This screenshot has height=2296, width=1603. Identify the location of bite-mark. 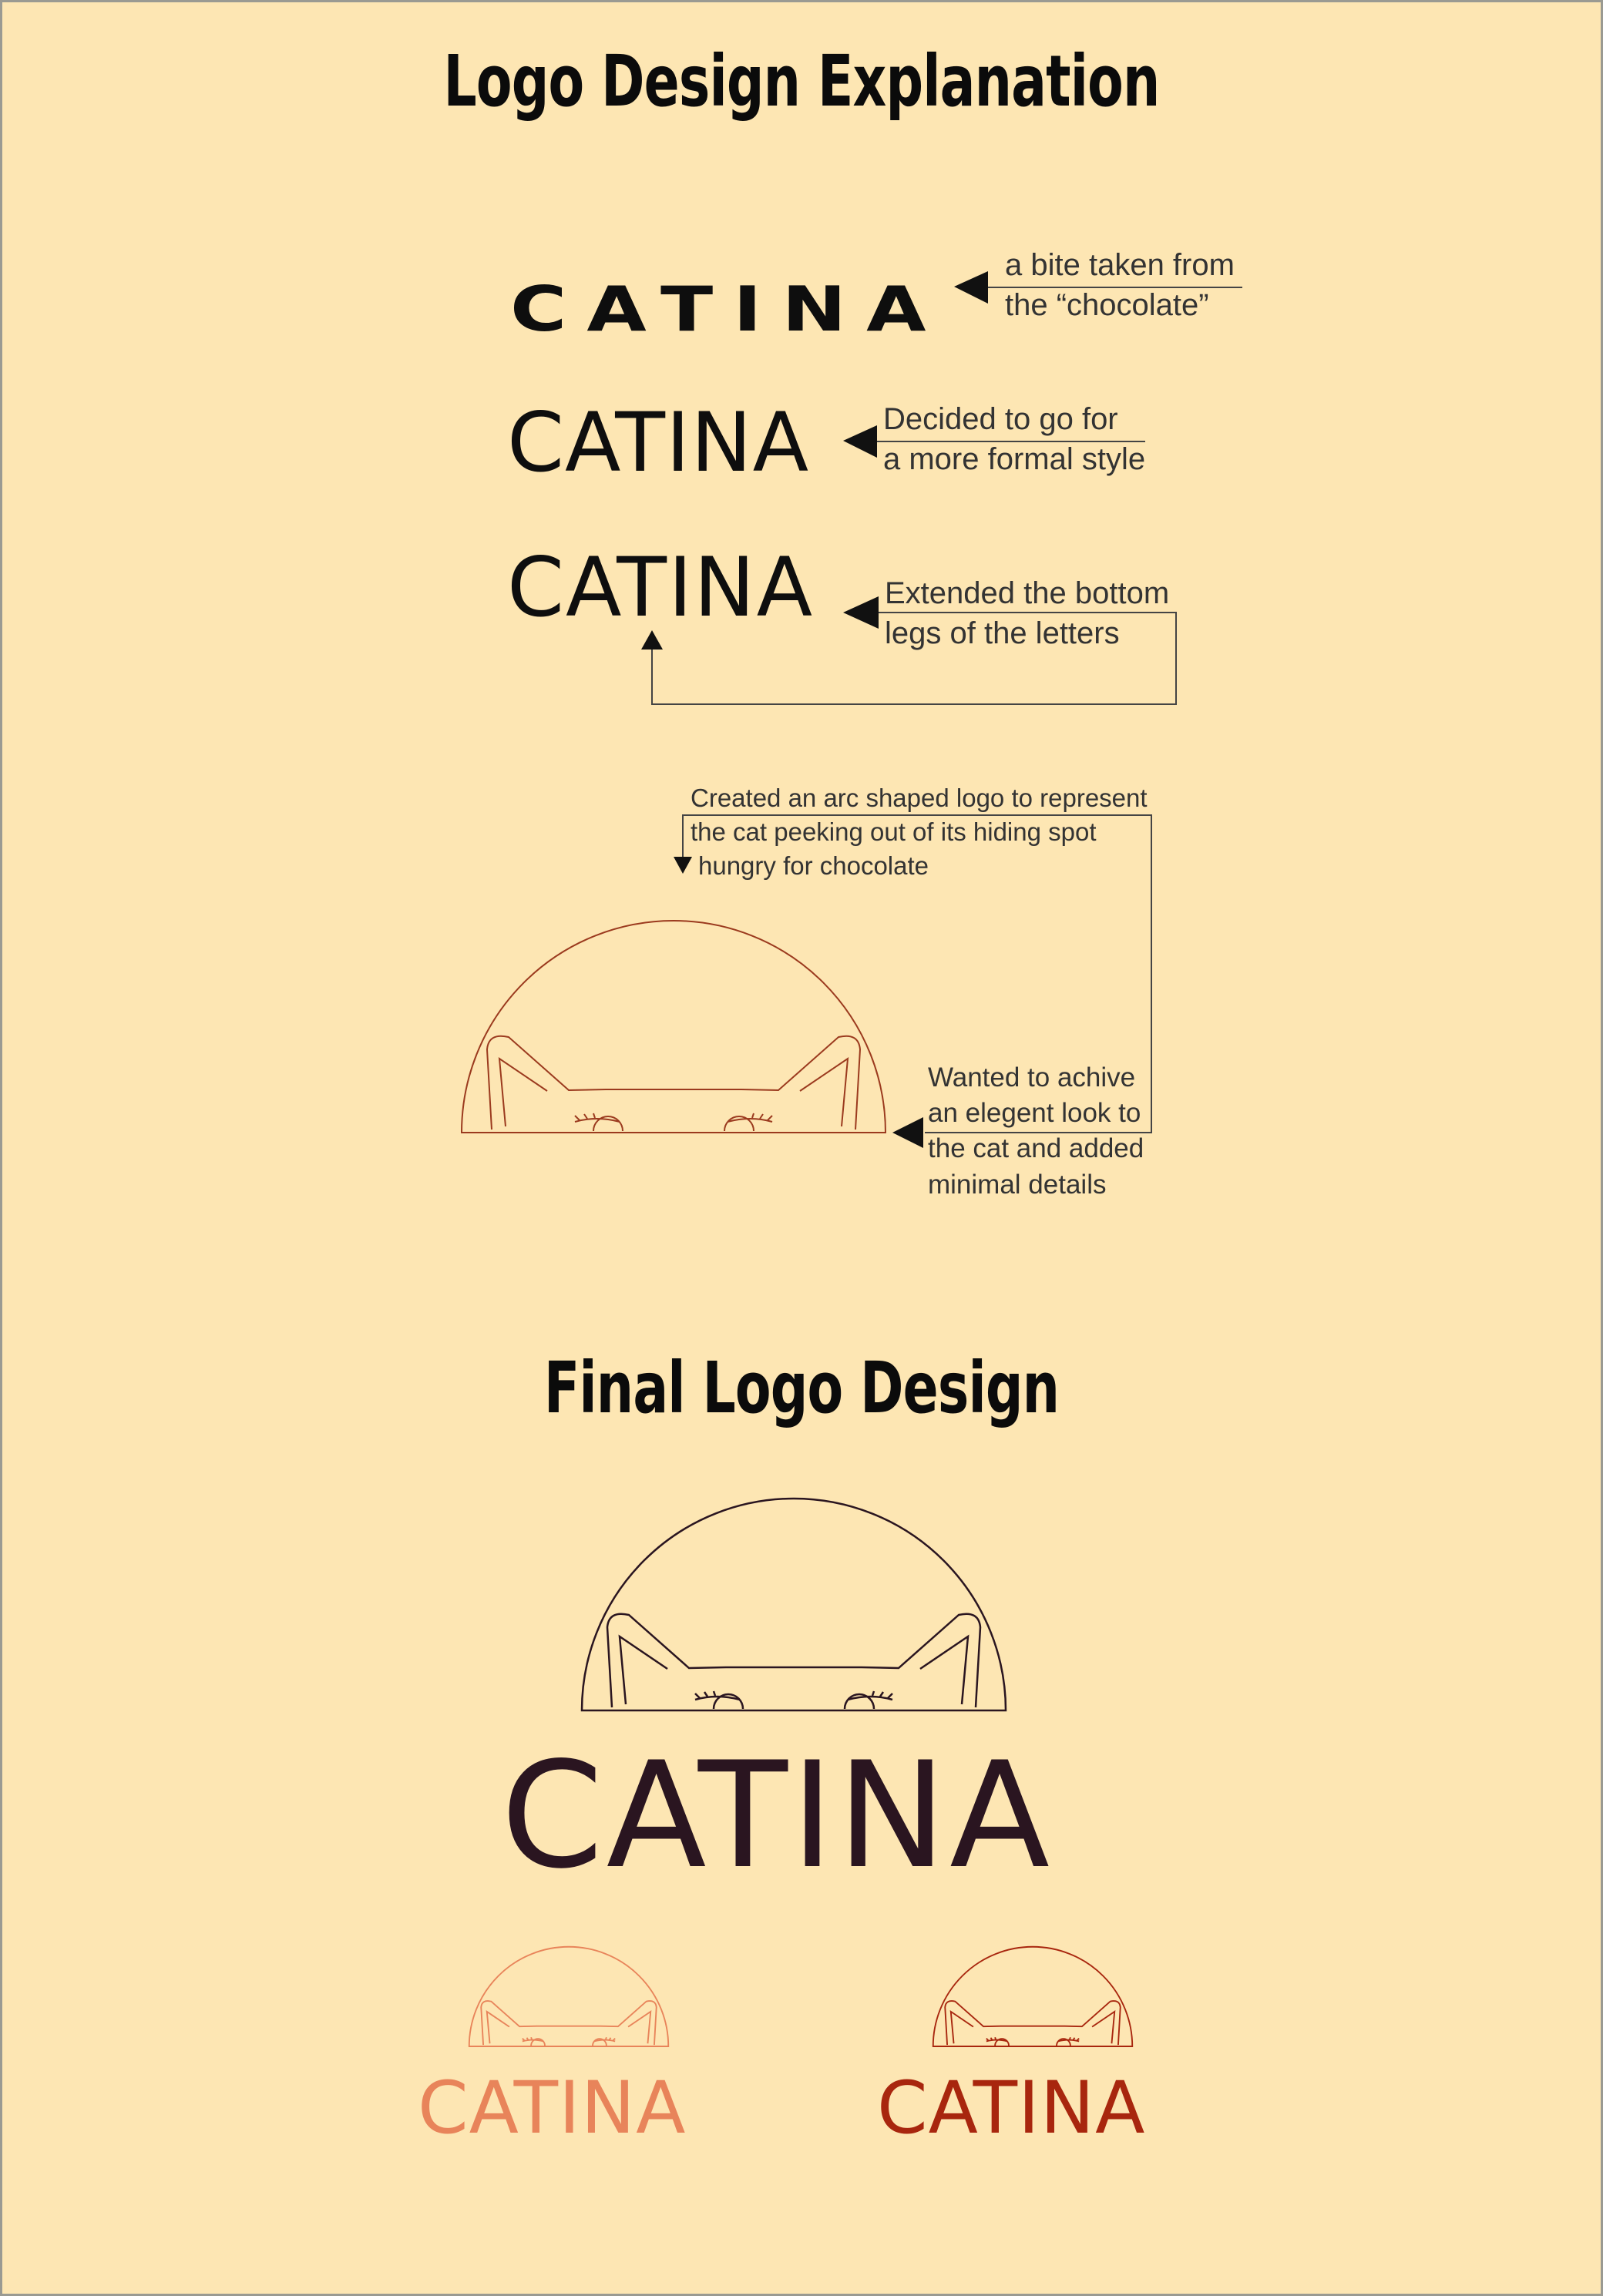
(947, 303).